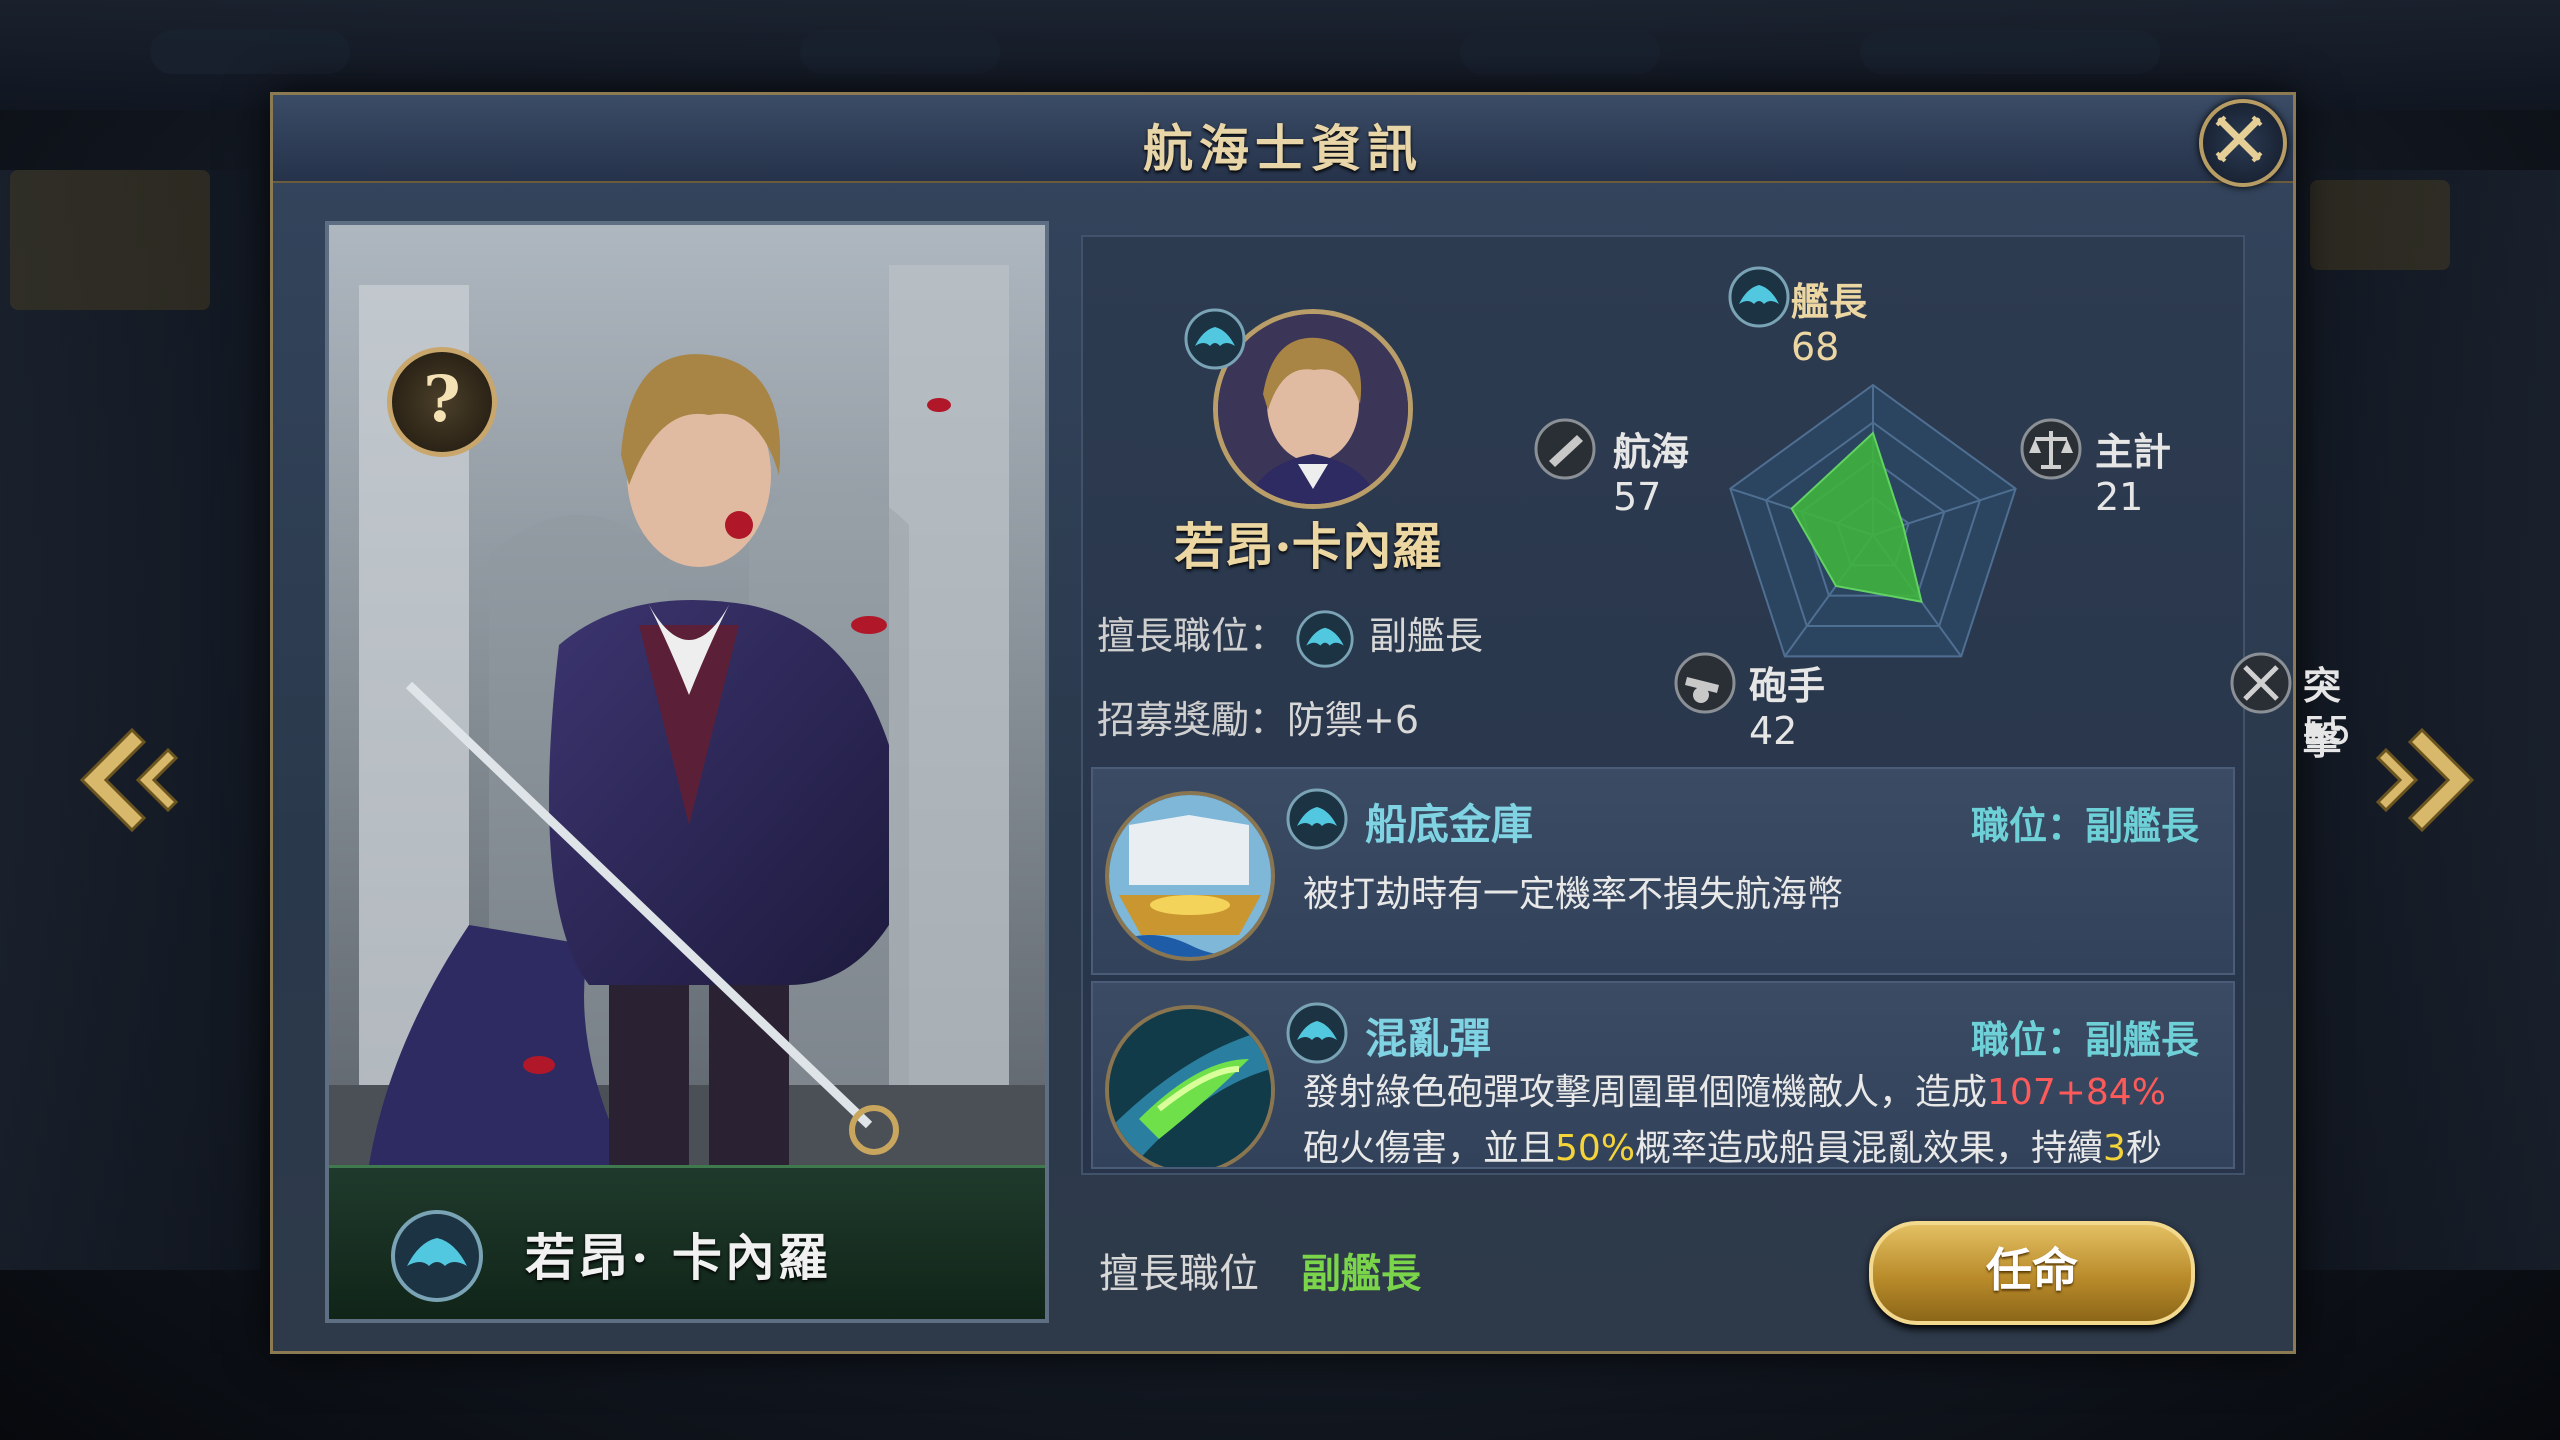 Image resolution: width=2560 pixels, height=1440 pixels. What do you see at coordinates (2261, 683) in the screenshot?
I see `crossed-swords-icon` at bounding box center [2261, 683].